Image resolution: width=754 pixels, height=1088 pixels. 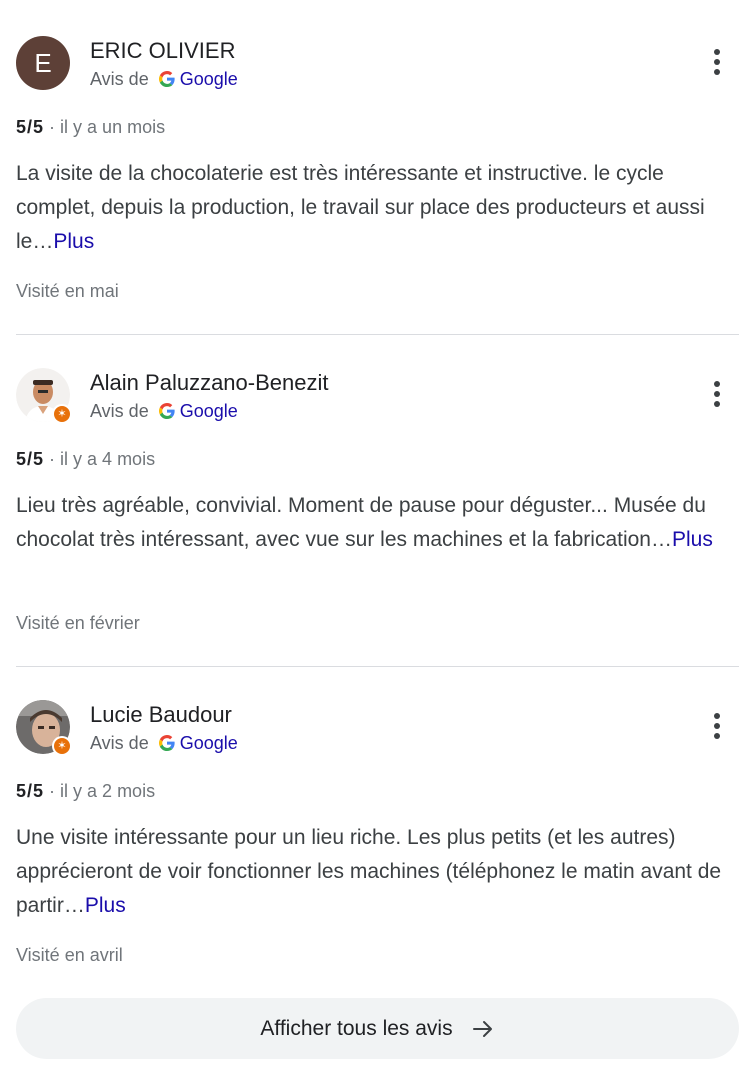 What do you see at coordinates (162, 51) in the screenshot?
I see `reviewer-name: ERIC OLIVIER` at bounding box center [162, 51].